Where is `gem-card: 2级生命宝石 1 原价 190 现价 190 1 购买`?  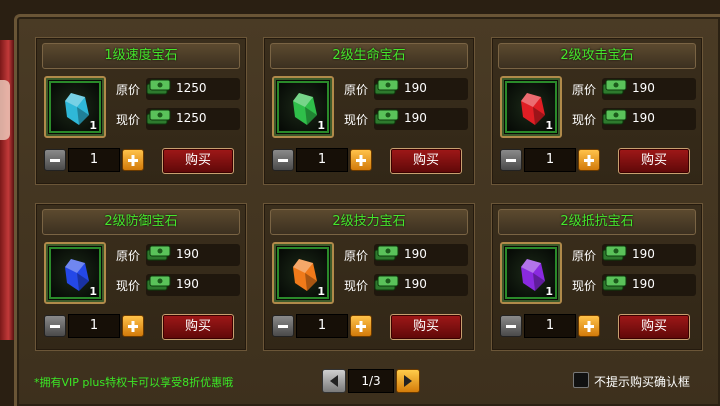 gem-card: 2级生命宝石 1 原价 190 现价 190 1 购买 is located at coordinates (369, 111).